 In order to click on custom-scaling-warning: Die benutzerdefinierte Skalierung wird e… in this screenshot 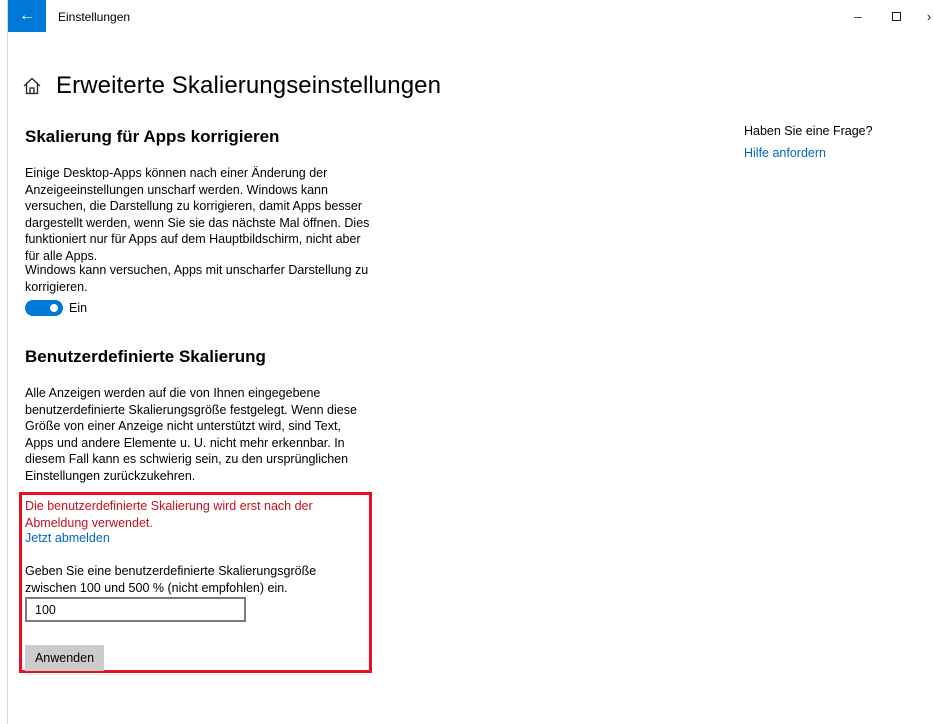, I will do `click(169, 514)`.